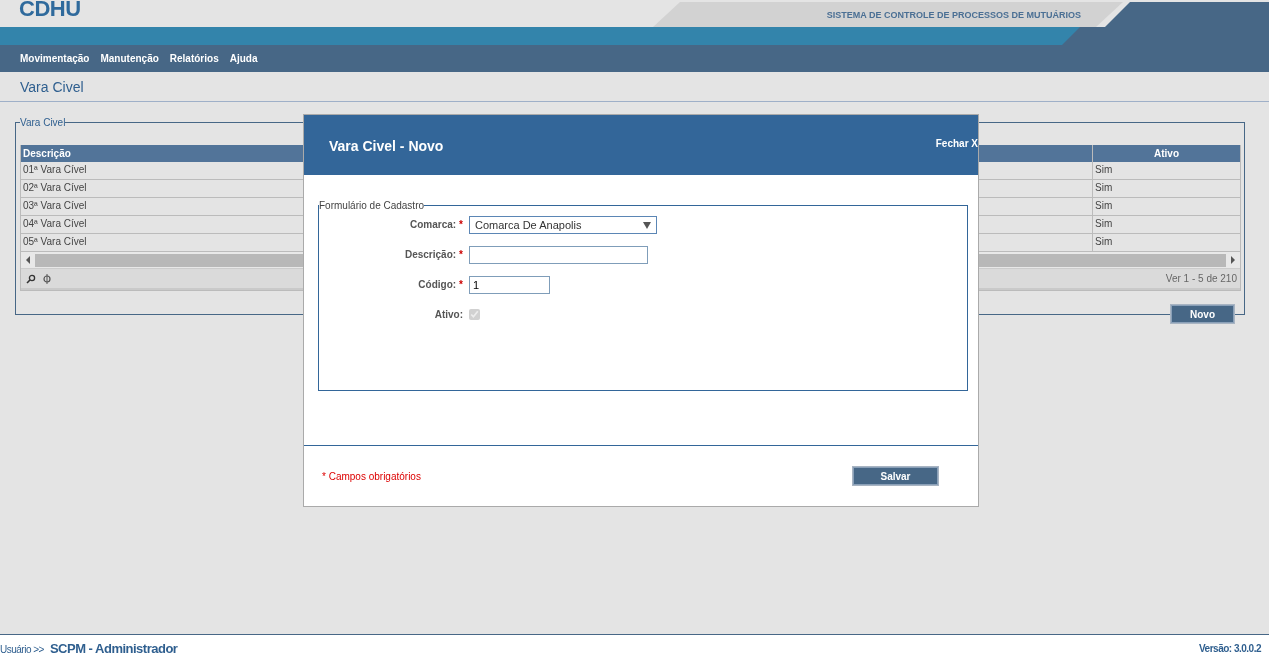 The height and width of the screenshot is (661, 1269). Describe the element at coordinates (895, 476) in the screenshot. I see `save-button: Salvar` at that location.